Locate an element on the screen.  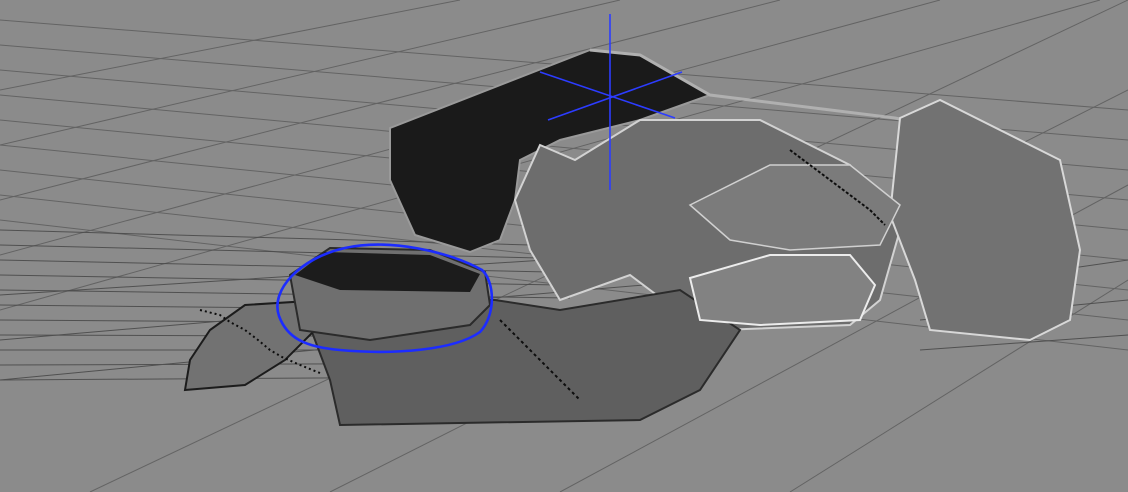
rear-frame is located at coordinates (985, 220).